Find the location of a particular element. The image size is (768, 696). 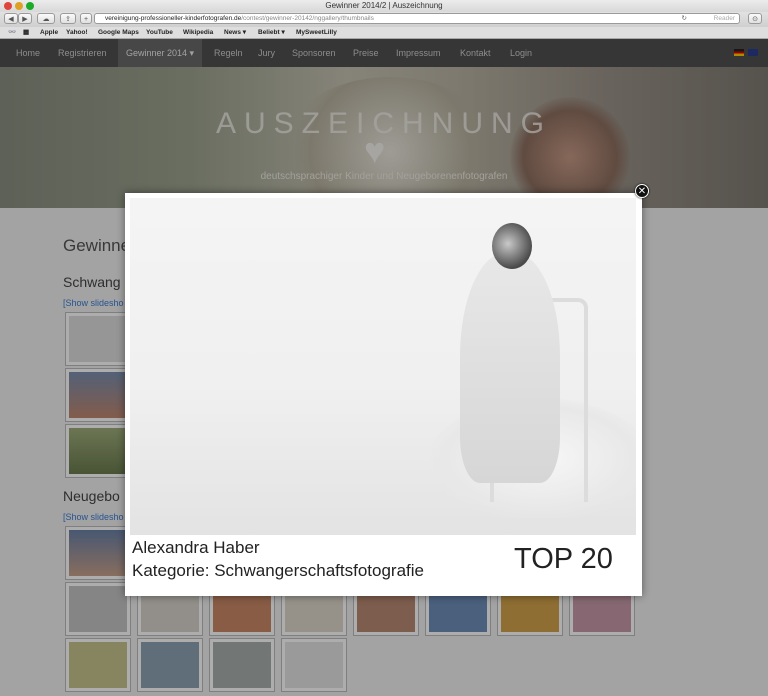

minimize-window-icon is located at coordinates (19, 6).